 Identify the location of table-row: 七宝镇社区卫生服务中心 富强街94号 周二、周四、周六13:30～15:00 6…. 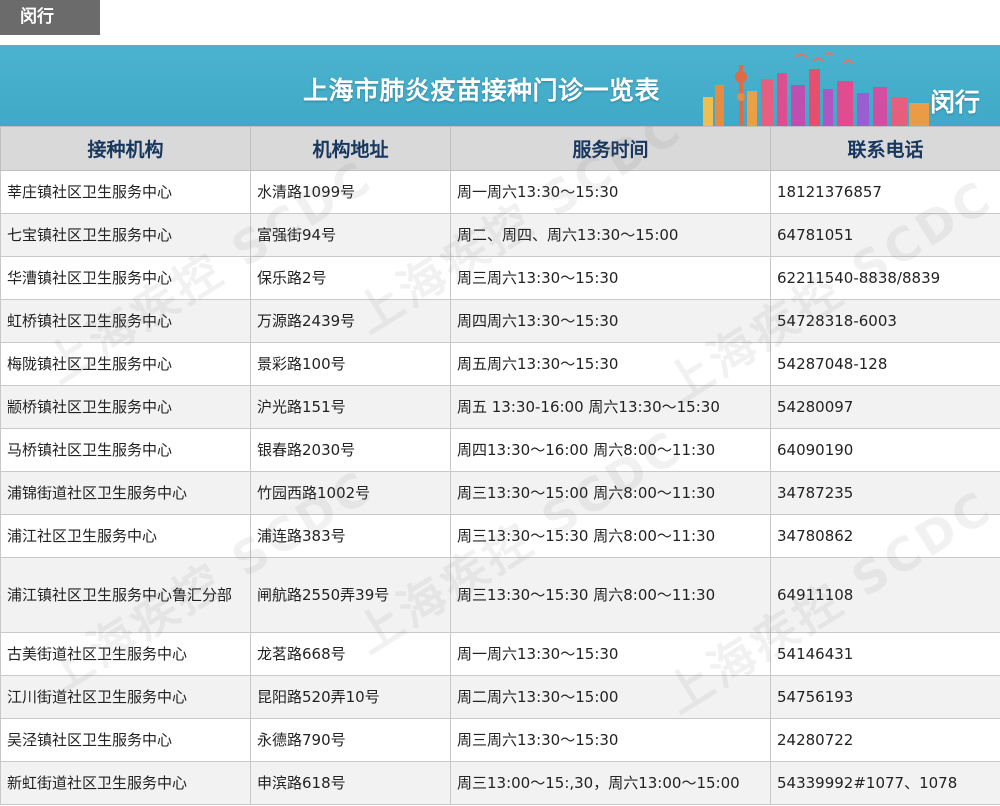
(500, 235).